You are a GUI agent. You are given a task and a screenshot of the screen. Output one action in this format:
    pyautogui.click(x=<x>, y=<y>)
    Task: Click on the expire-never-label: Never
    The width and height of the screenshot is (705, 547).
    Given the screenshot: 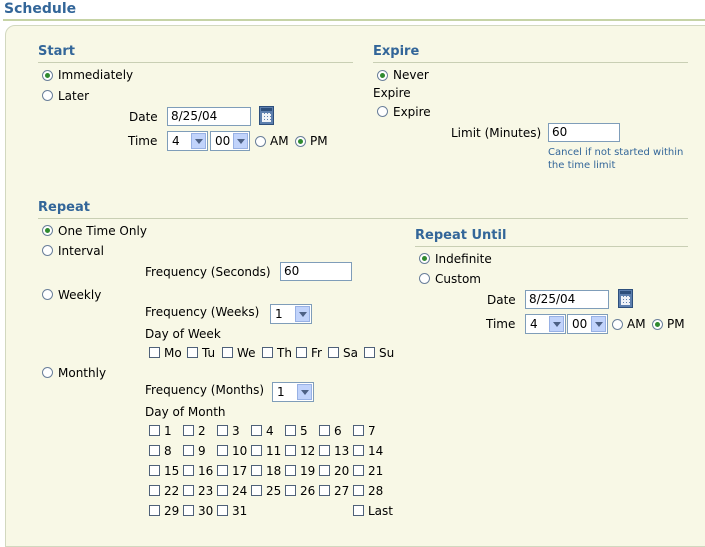 What is the action you would take?
    pyautogui.click(x=411, y=75)
    